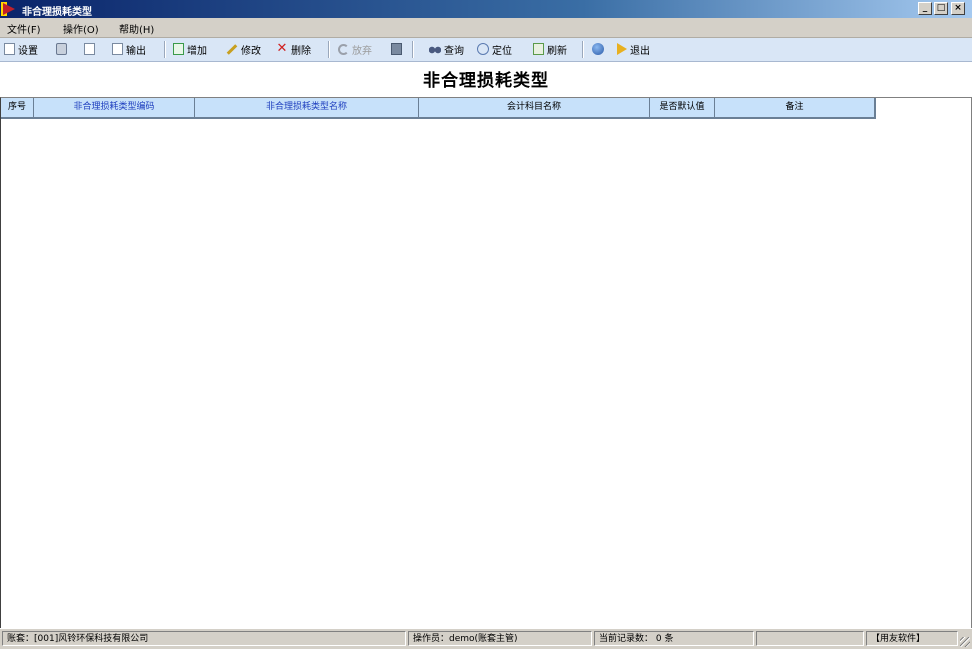 This screenshot has height=649, width=972. I want to click on help-globe-icon, so click(598, 49).